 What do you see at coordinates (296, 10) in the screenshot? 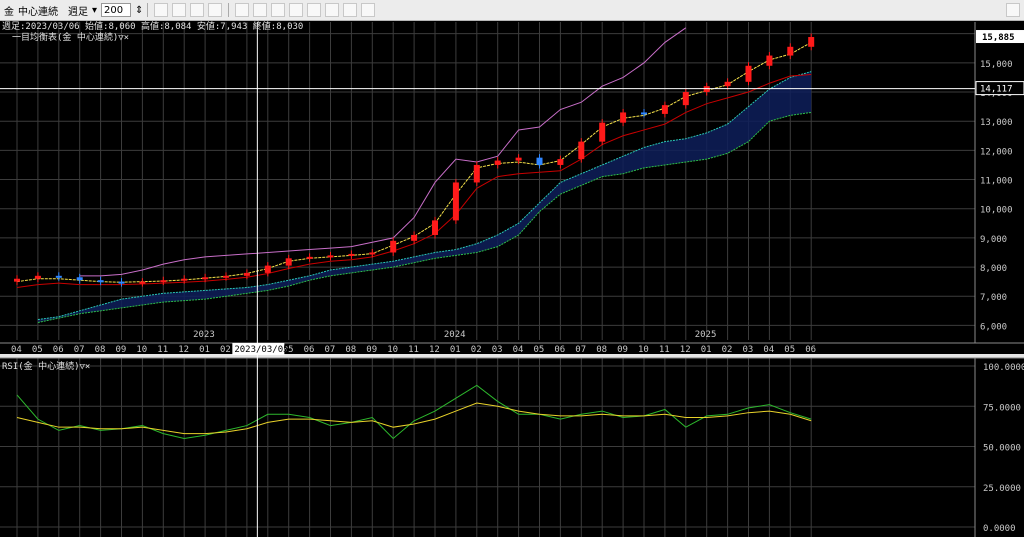
I see `ichimoku-icon` at bounding box center [296, 10].